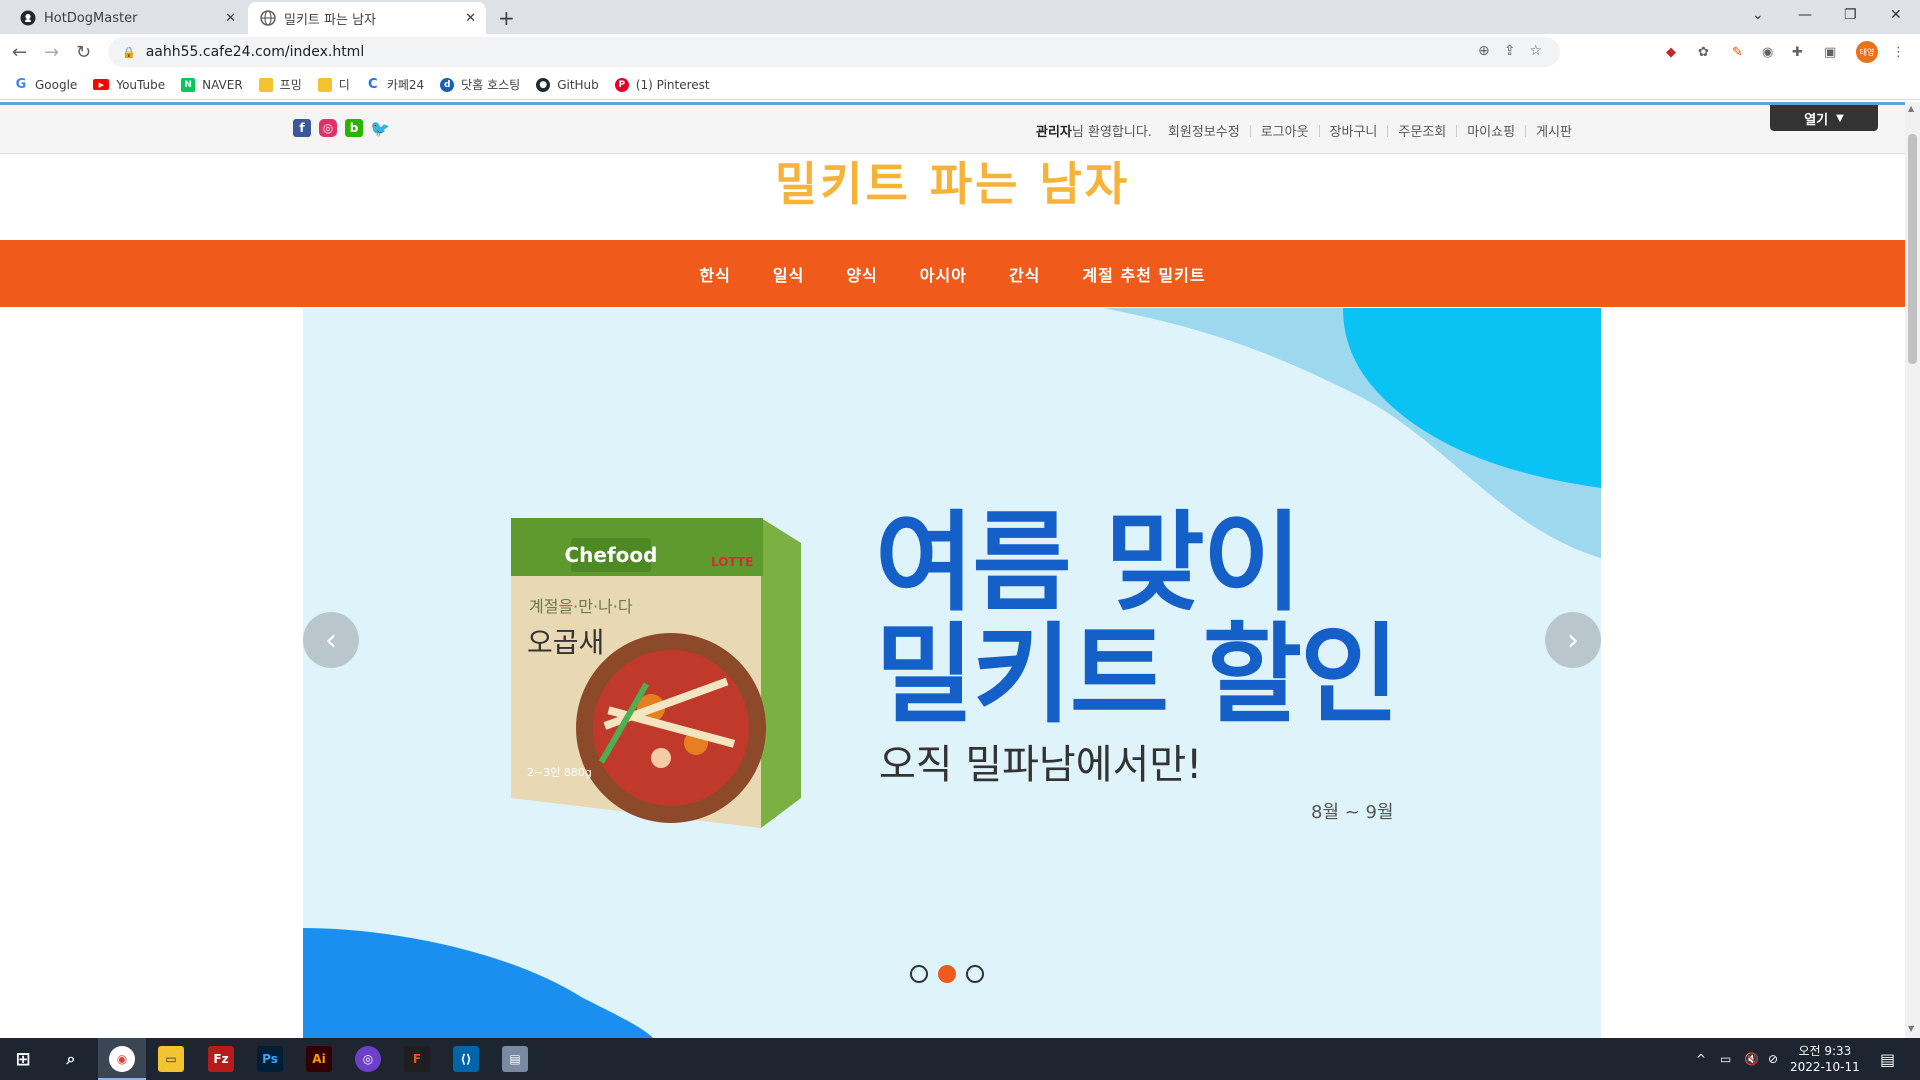 This screenshot has width=1920, height=1080. Describe the element at coordinates (952, 181) in the screenshot. I see `site-logo: 밀키트 파는 남자` at that location.